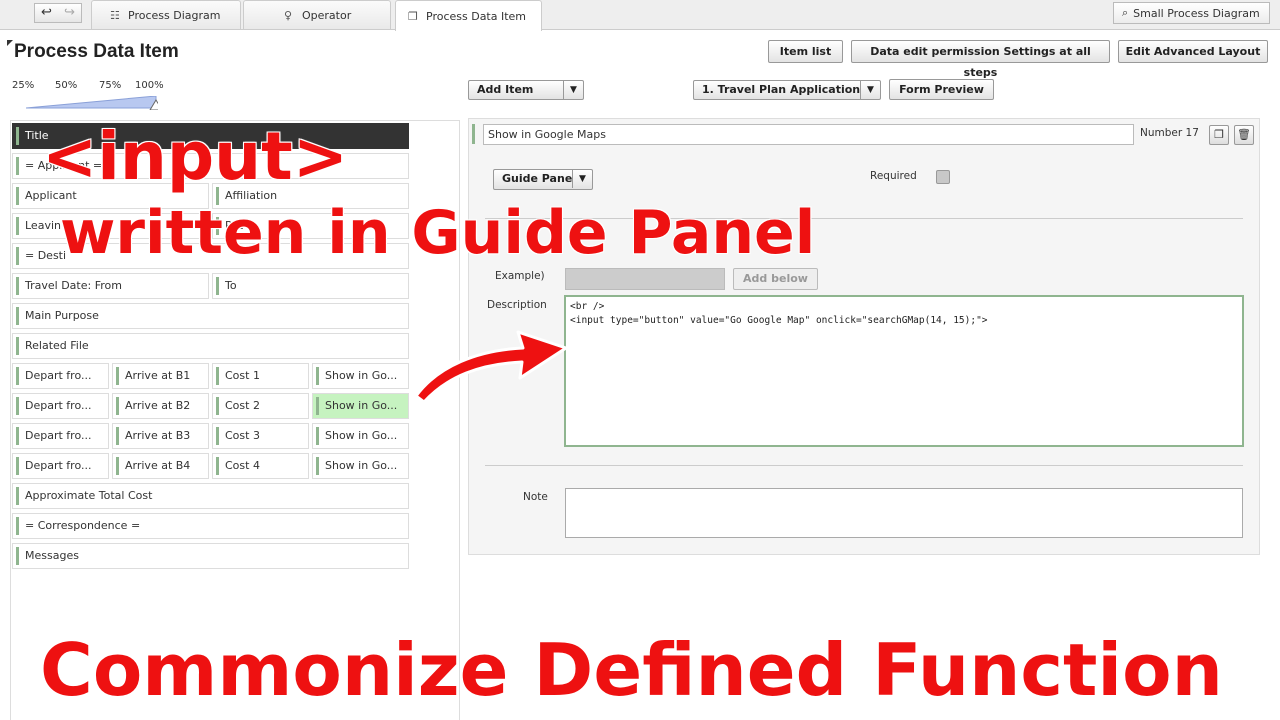 This screenshot has height=720, width=1280. Describe the element at coordinates (69, 13) in the screenshot. I see `forward-arrow-icon: ↪` at that location.